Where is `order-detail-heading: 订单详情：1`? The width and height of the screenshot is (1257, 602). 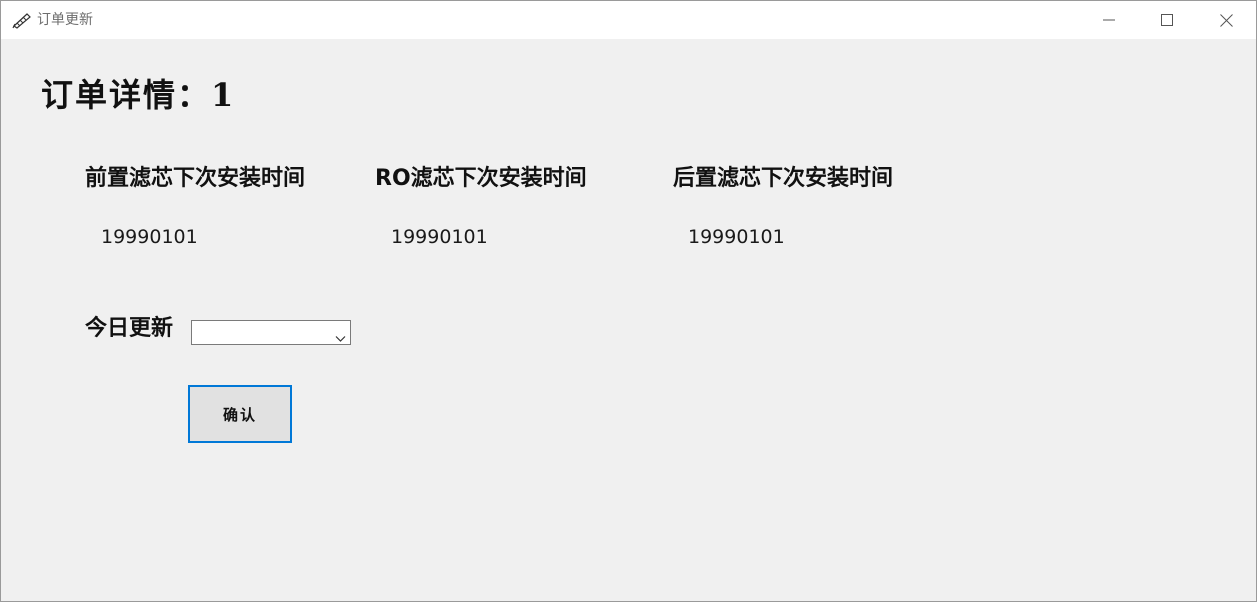
order-detail-heading: 订单详情：1 is located at coordinates (138, 95).